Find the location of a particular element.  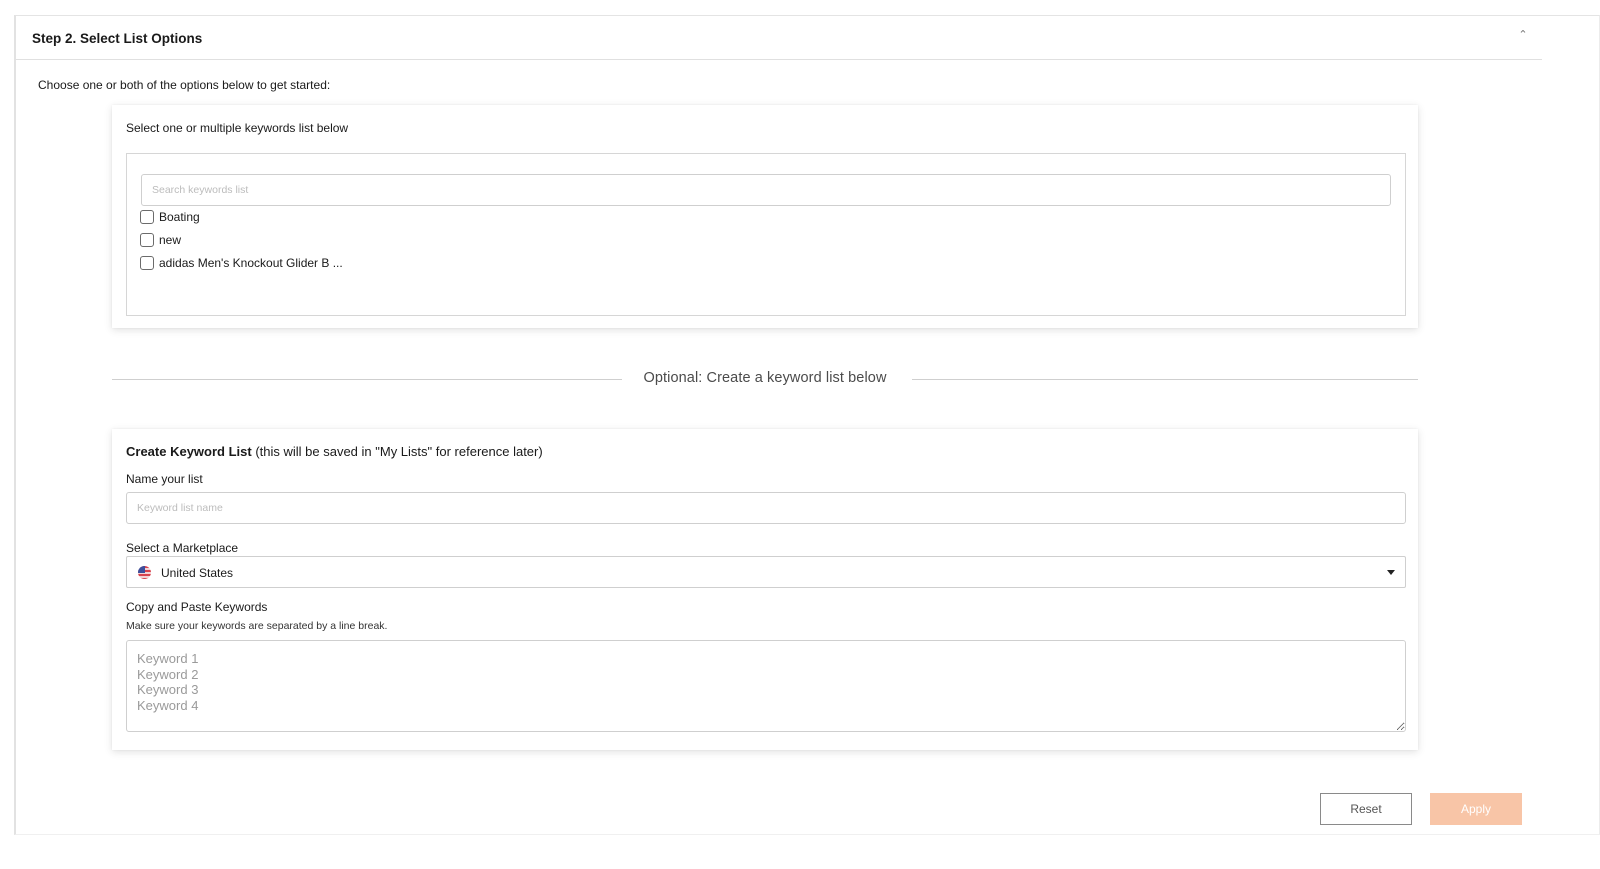

marketplace-select: United States is located at coordinates (766, 572).